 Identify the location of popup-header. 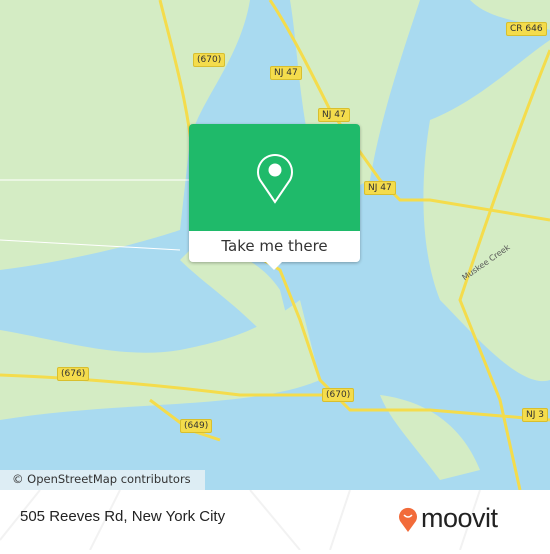
(274, 177).